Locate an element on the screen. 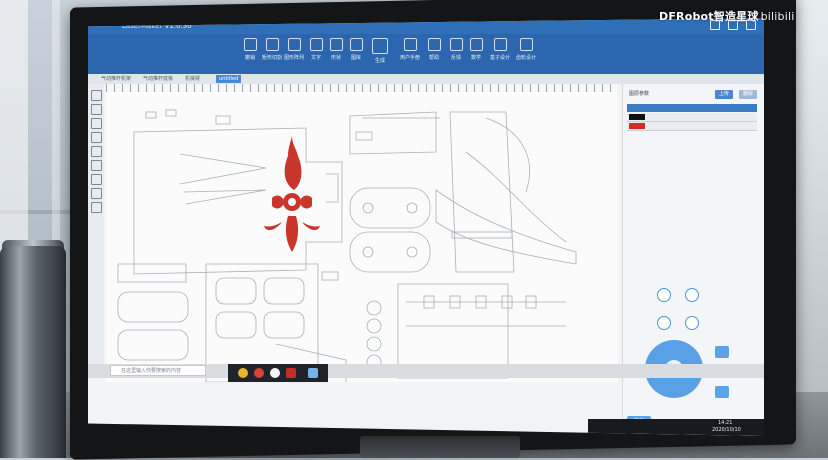  tool-help: 帮助 is located at coordinates (434, 49).